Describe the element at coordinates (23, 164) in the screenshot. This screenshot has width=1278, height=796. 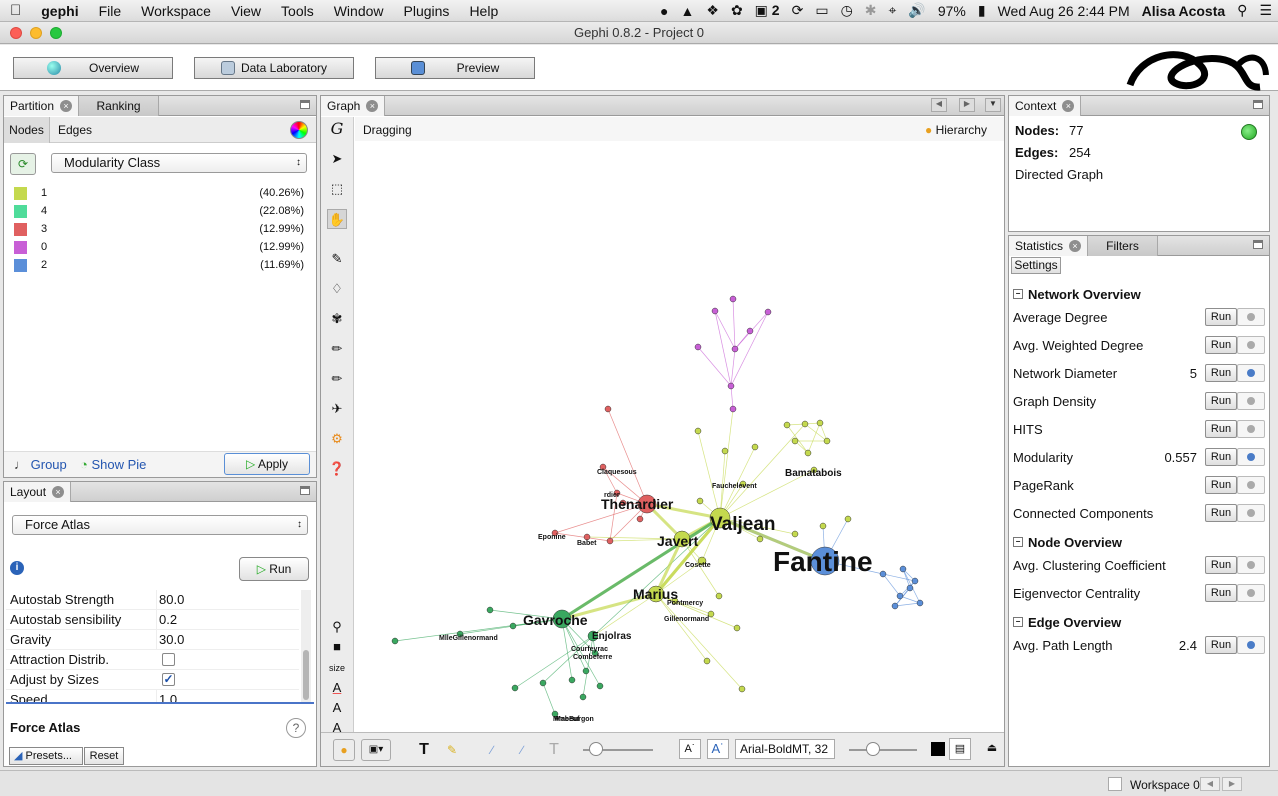
I see `refresh-icon: ⟳` at that location.